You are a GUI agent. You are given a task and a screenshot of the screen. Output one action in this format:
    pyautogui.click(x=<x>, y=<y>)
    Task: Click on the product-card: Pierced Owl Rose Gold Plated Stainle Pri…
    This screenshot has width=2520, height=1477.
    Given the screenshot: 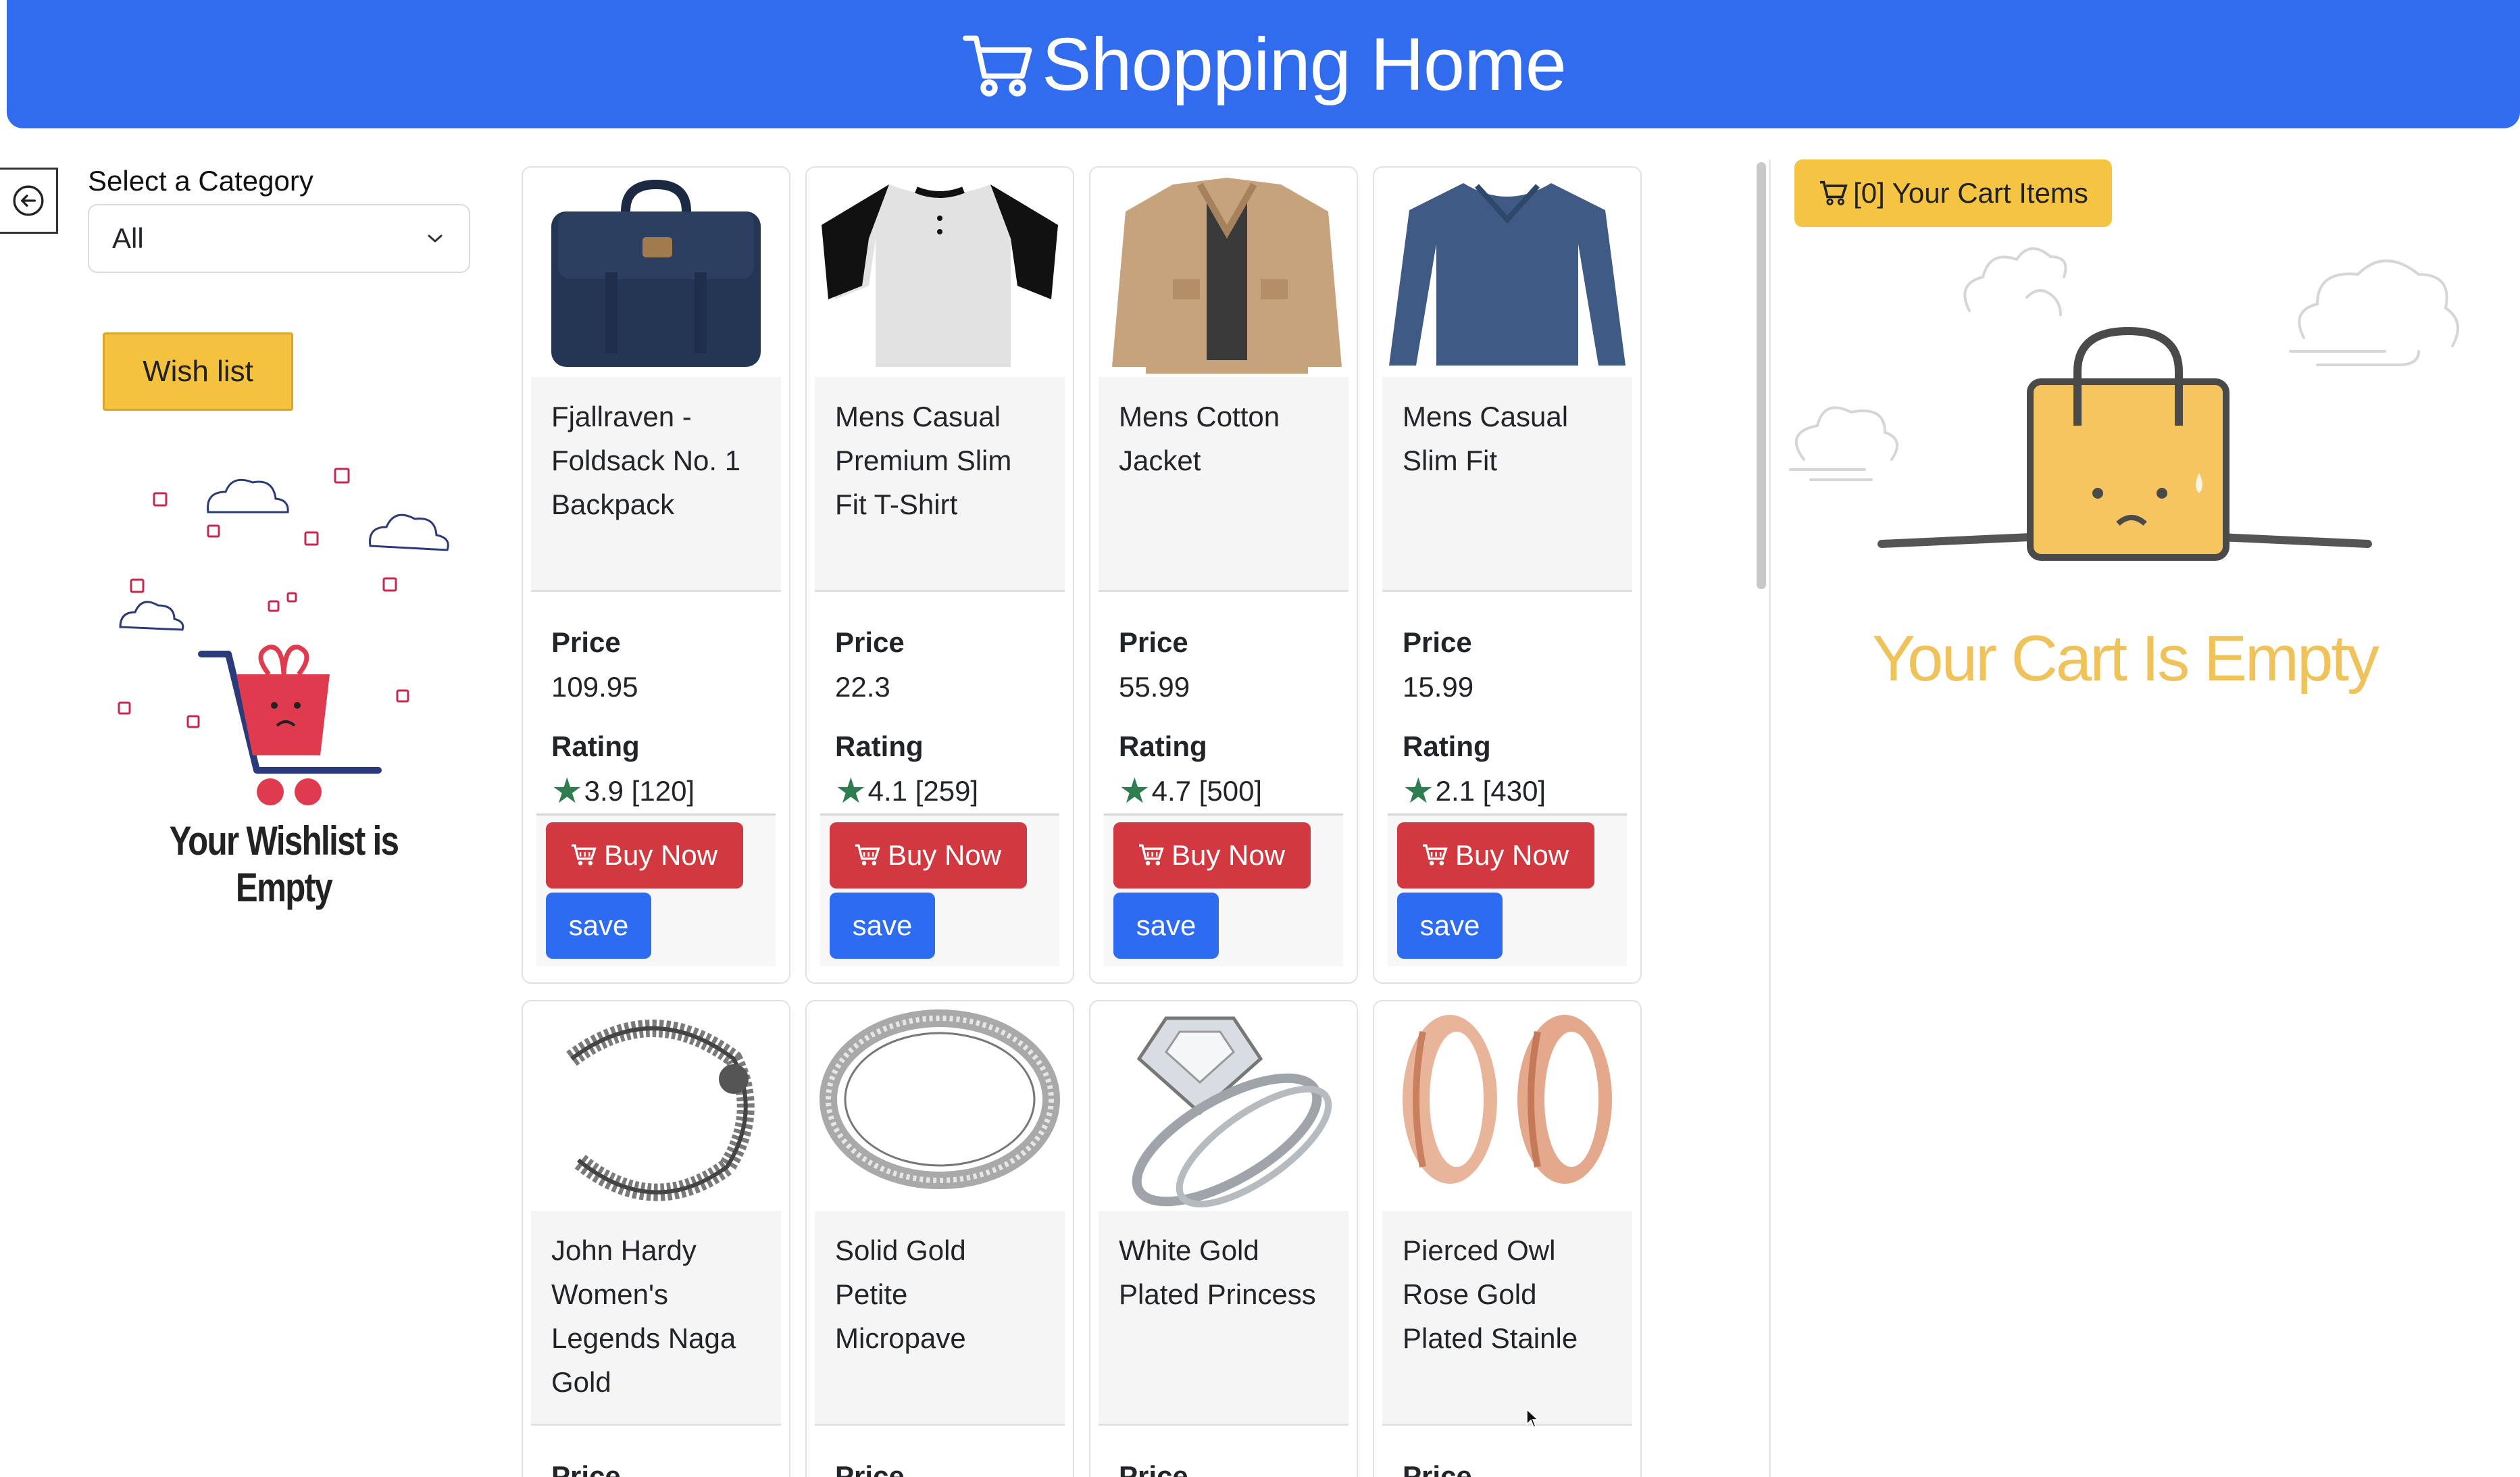 What is the action you would take?
    pyautogui.click(x=1507, y=1238)
    